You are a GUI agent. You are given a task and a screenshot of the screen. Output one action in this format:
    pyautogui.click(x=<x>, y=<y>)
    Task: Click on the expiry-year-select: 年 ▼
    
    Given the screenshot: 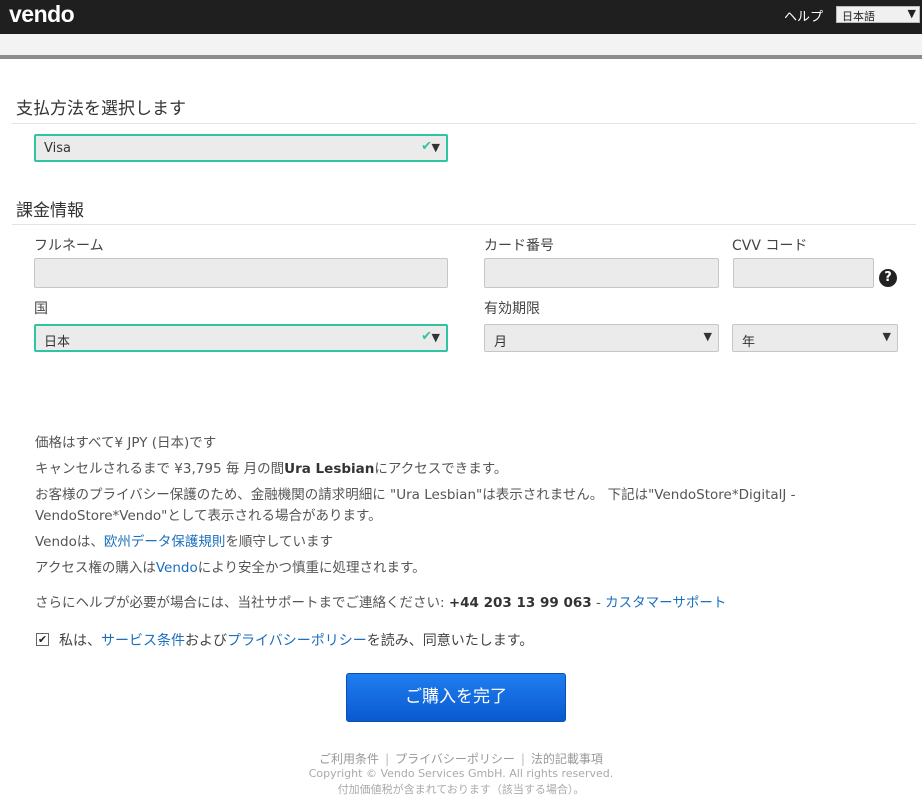 What is the action you would take?
    pyautogui.click(x=815, y=338)
    